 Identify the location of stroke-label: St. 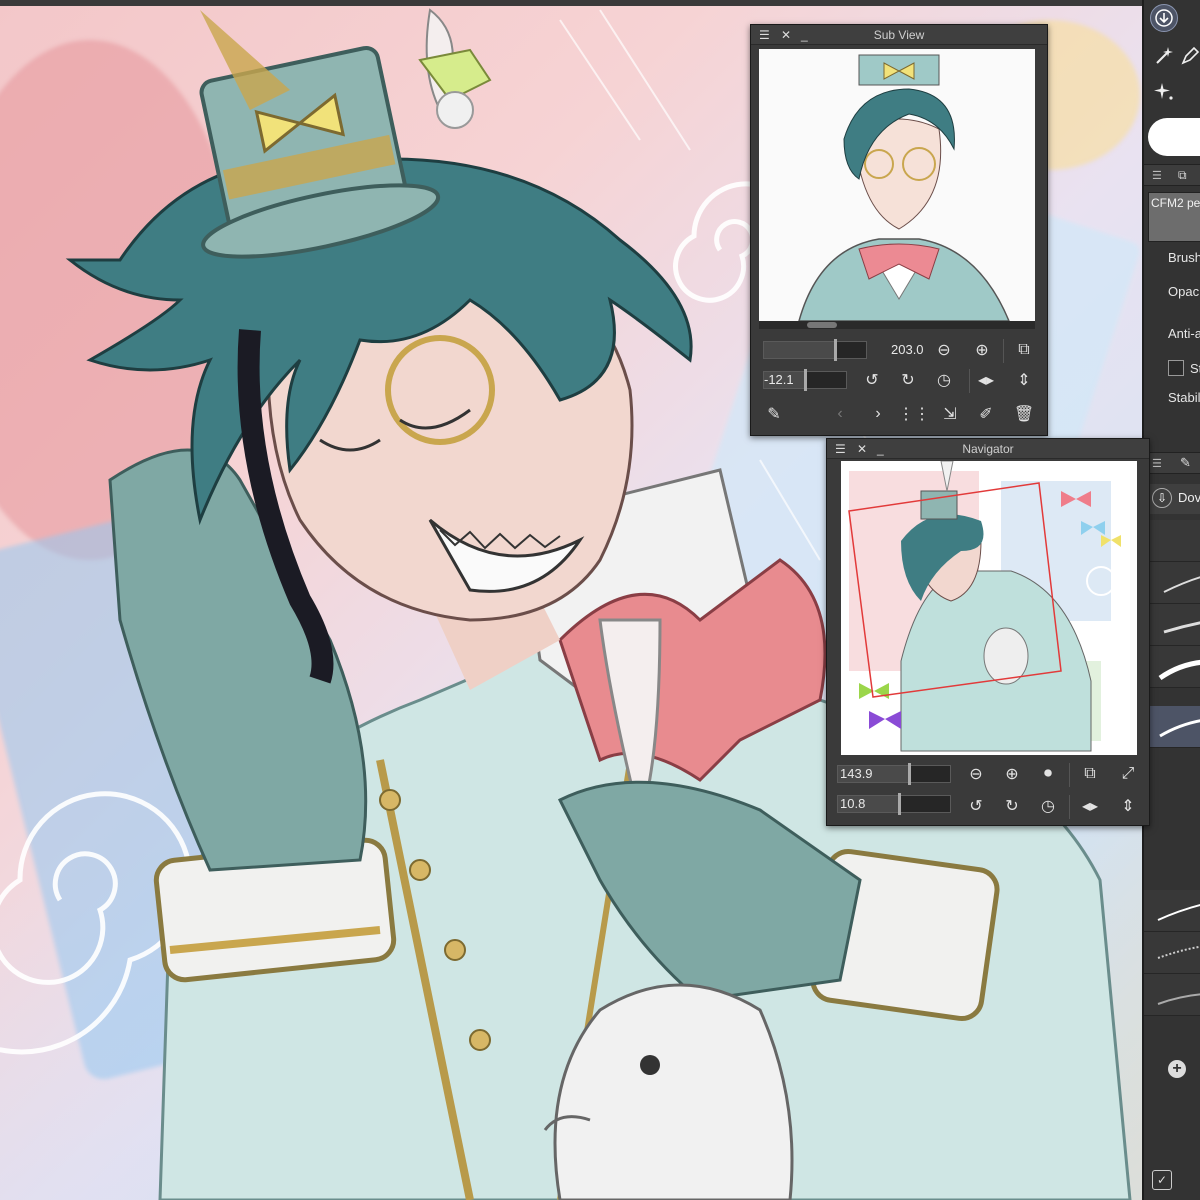
(1195, 368).